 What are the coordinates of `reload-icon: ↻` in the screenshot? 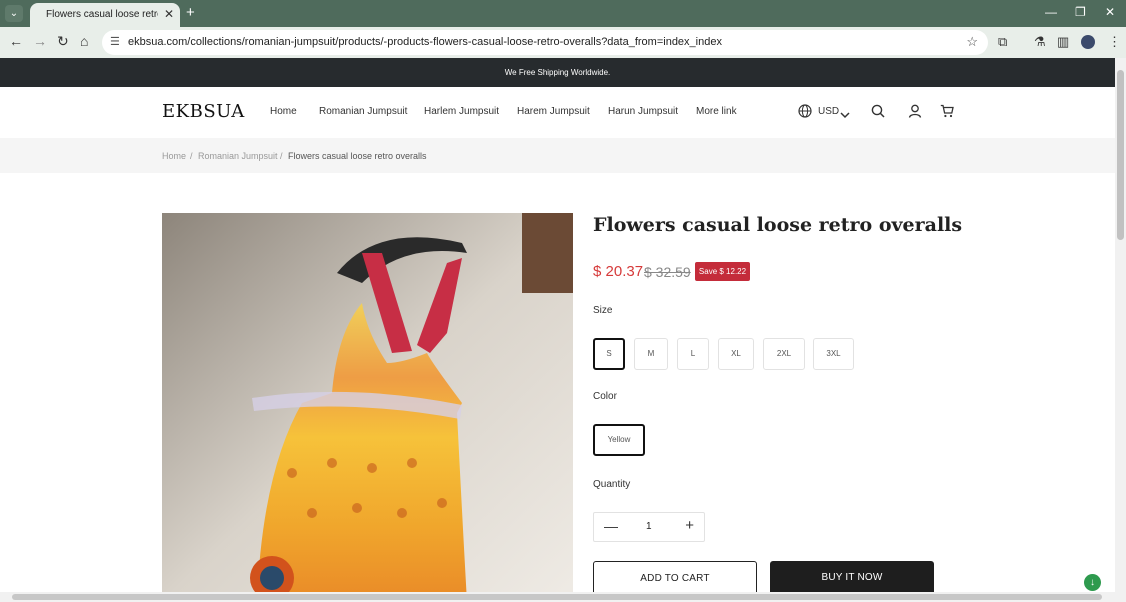 It's located at (63, 41).